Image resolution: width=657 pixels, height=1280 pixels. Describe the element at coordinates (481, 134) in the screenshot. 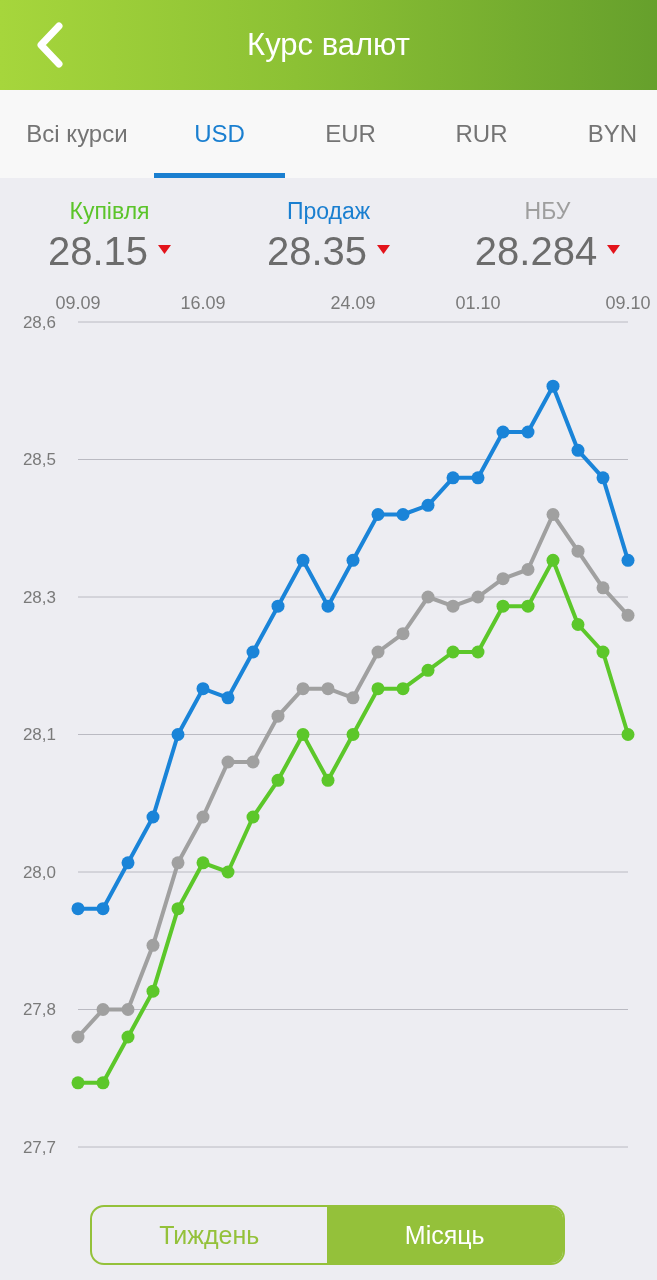

I see `currency-tab: RUR` at that location.